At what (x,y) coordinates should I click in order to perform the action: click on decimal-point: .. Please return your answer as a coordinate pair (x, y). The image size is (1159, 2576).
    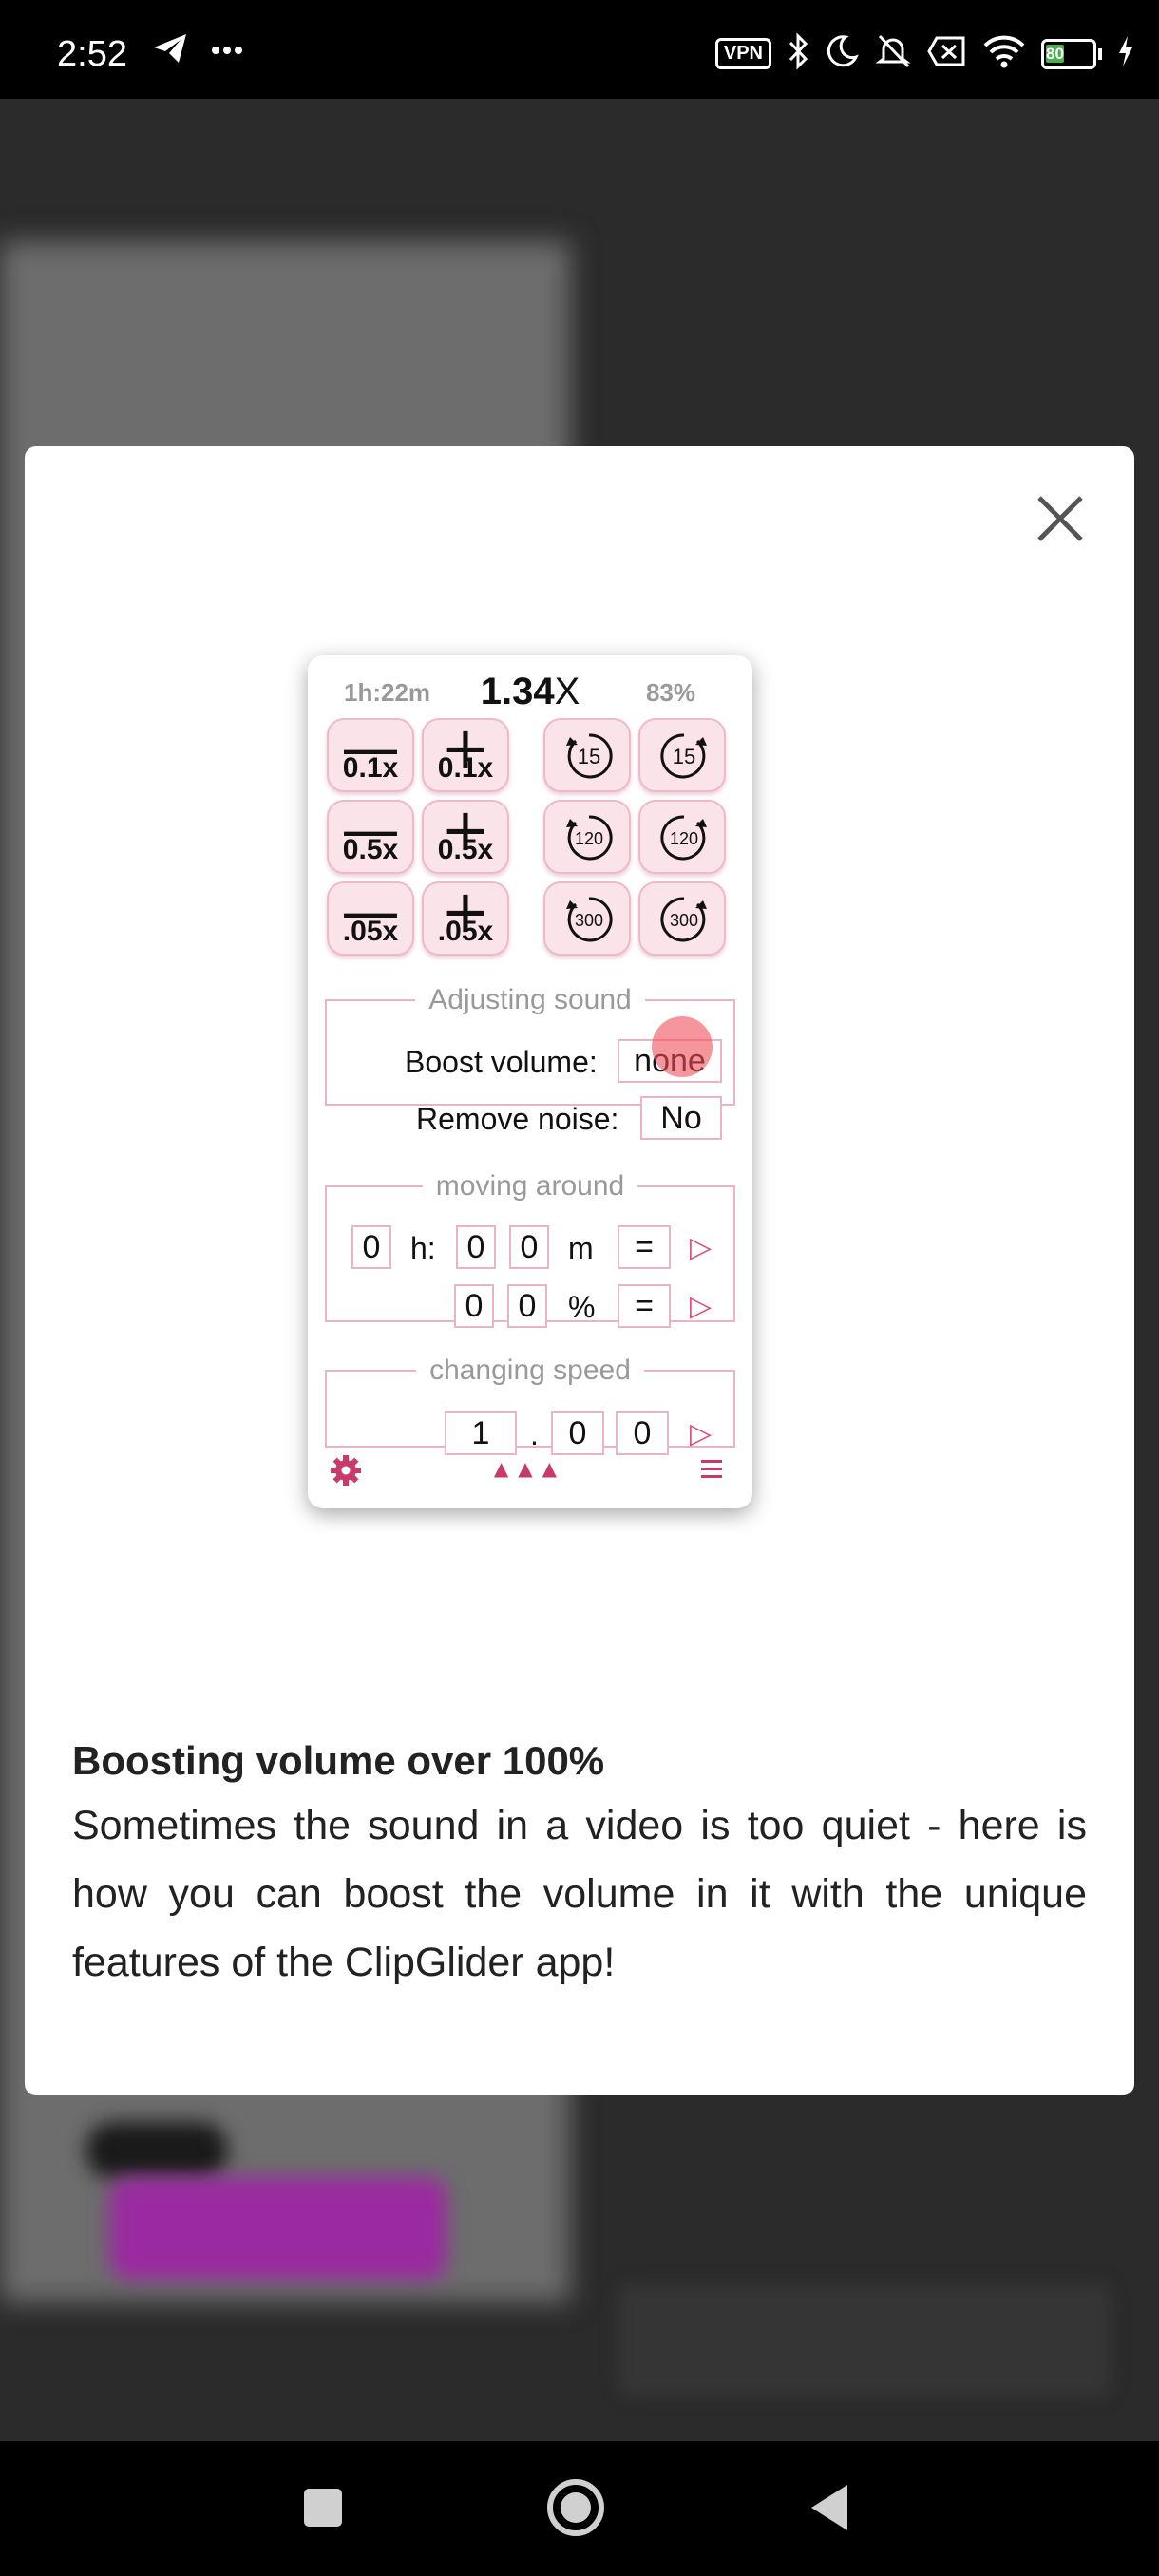
    Looking at the image, I should click on (534, 1434).